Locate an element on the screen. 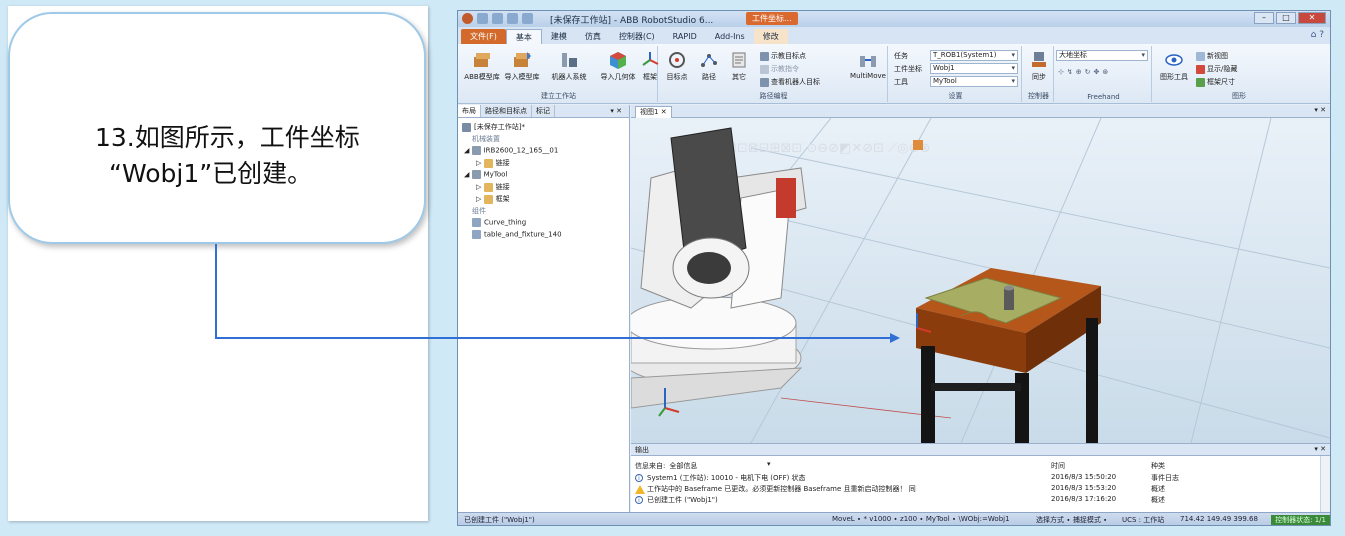  callout-line-2: “Wobj1”已创建。 is located at coordinates (211, 173).